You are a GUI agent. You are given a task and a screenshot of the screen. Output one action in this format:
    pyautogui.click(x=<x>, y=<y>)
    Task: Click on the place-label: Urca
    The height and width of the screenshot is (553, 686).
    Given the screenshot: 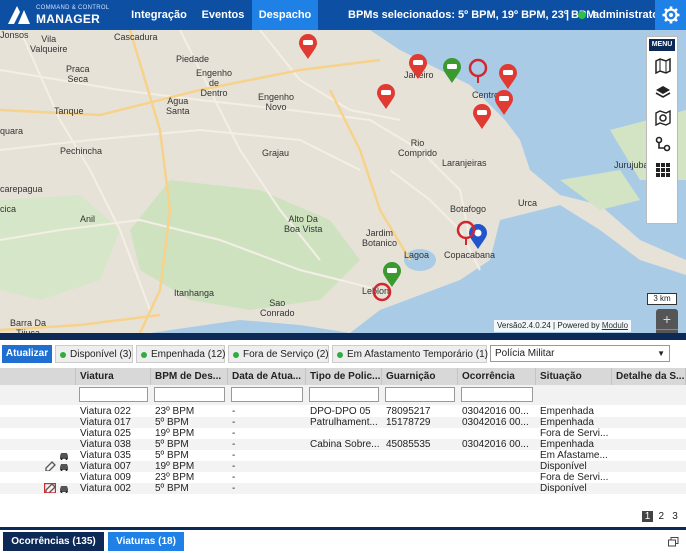 What is the action you would take?
    pyautogui.click(x=528, y=203)
    